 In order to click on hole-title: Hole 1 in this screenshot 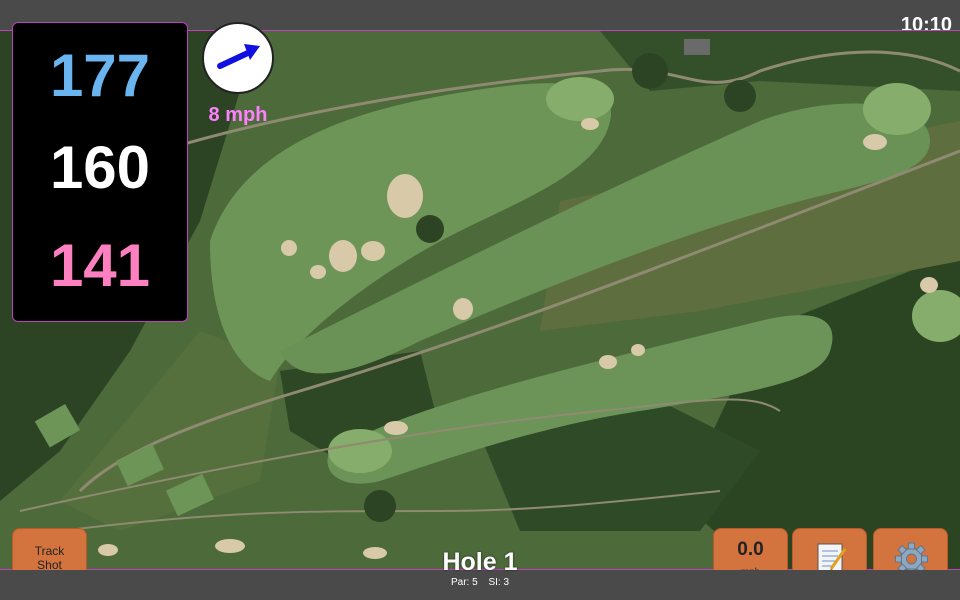, I will do `click(480, 562)`.